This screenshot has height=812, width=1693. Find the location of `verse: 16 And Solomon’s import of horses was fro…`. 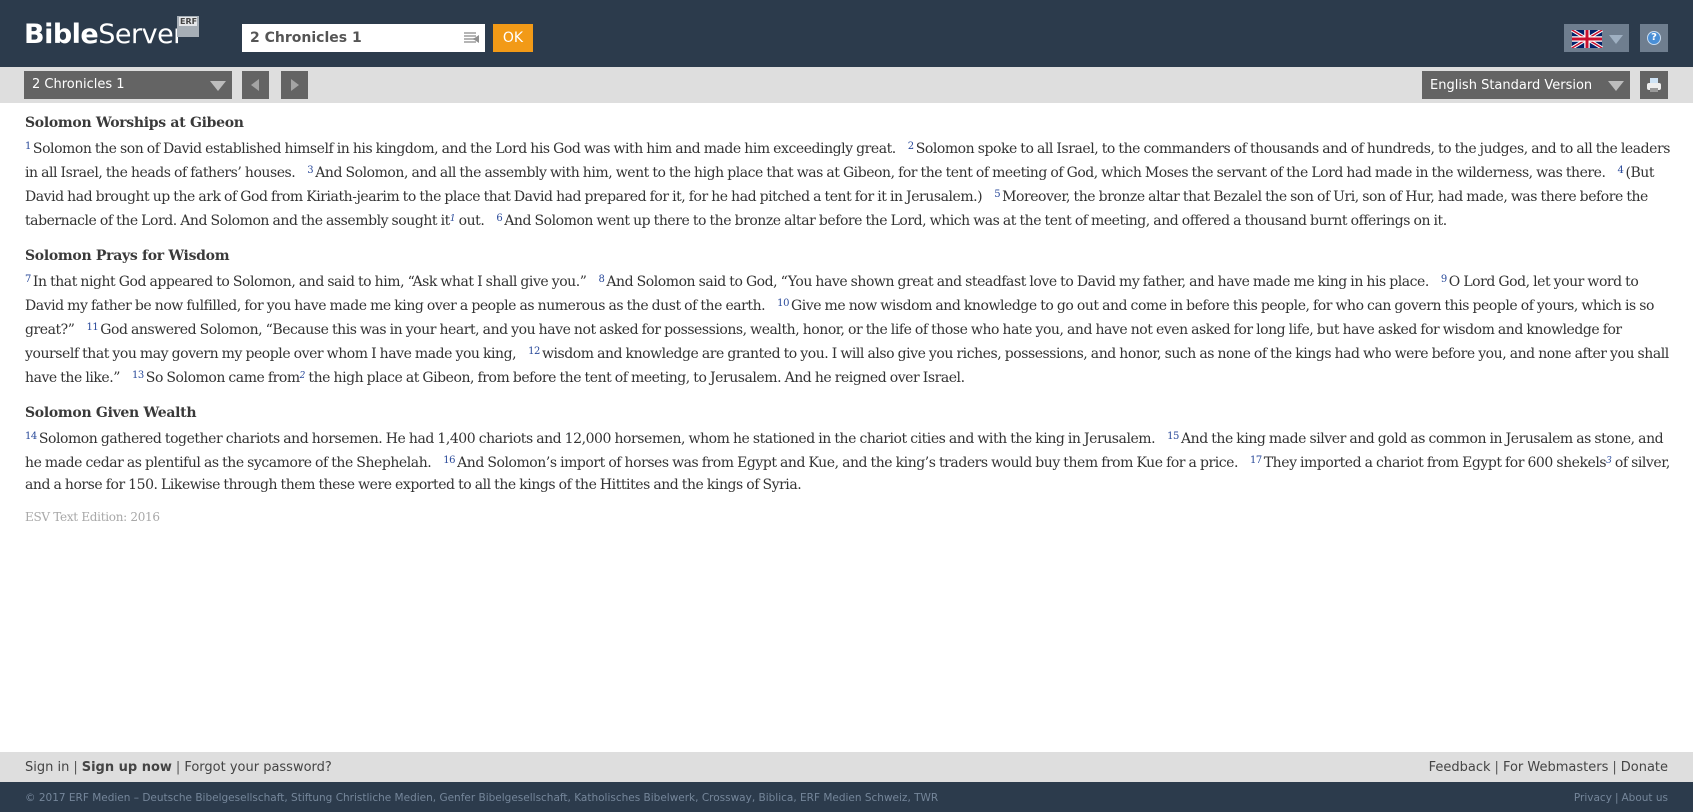

verse: 16 And Solomon’s import of horses was fro… is located at coordinates (840, 463).